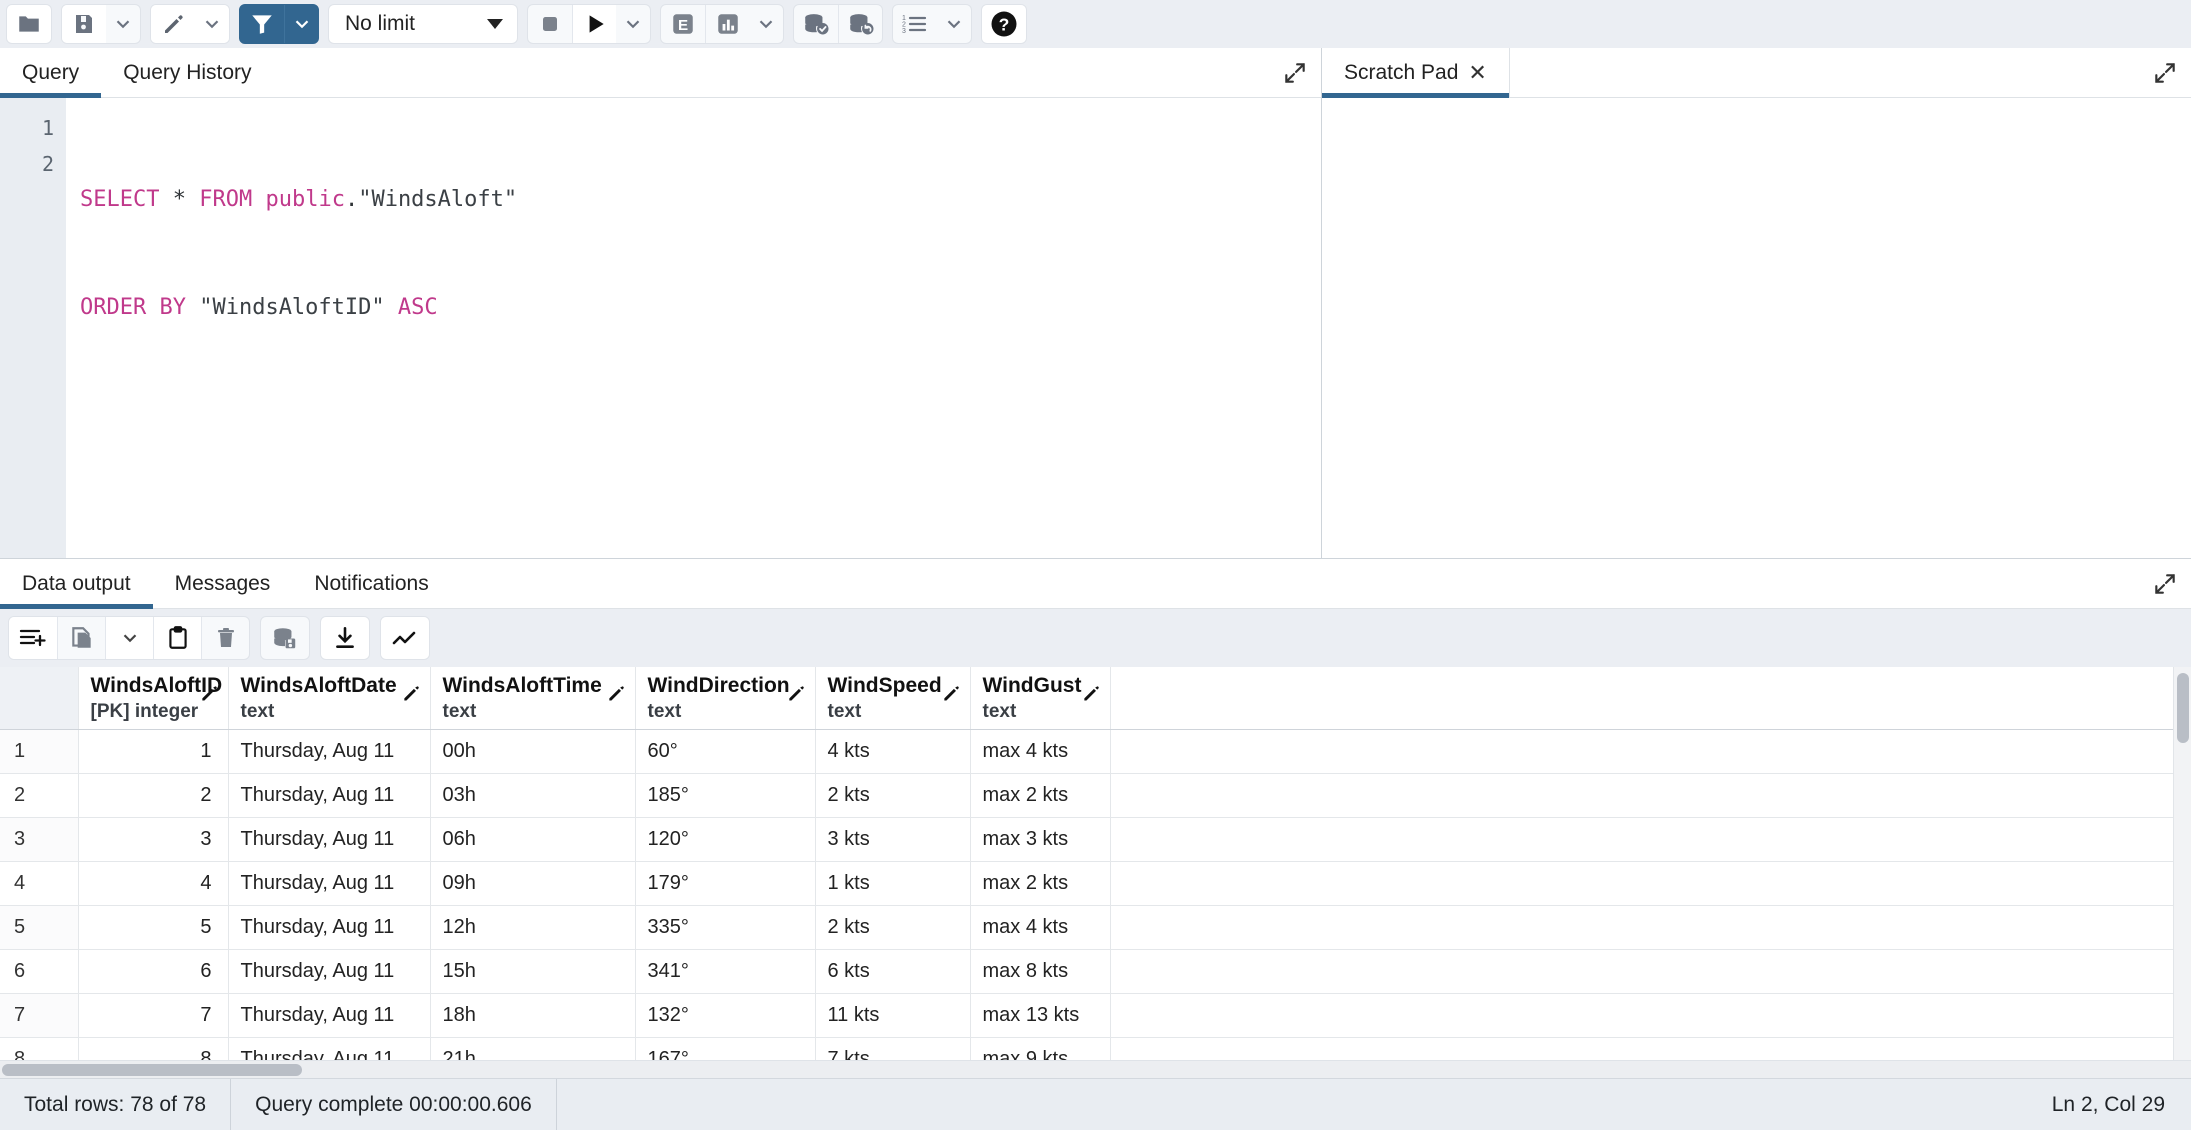 This screenshot has width=2191, height=1130. I want to click on table-cell: 21h, so click(533, 1048).